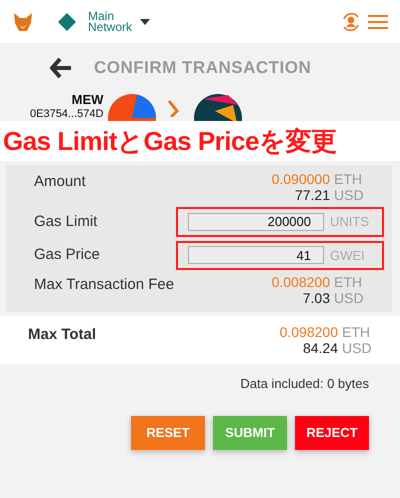  I want to click on annotation-text: Gas LimitとGas Priceを変更, so click(169, 141).